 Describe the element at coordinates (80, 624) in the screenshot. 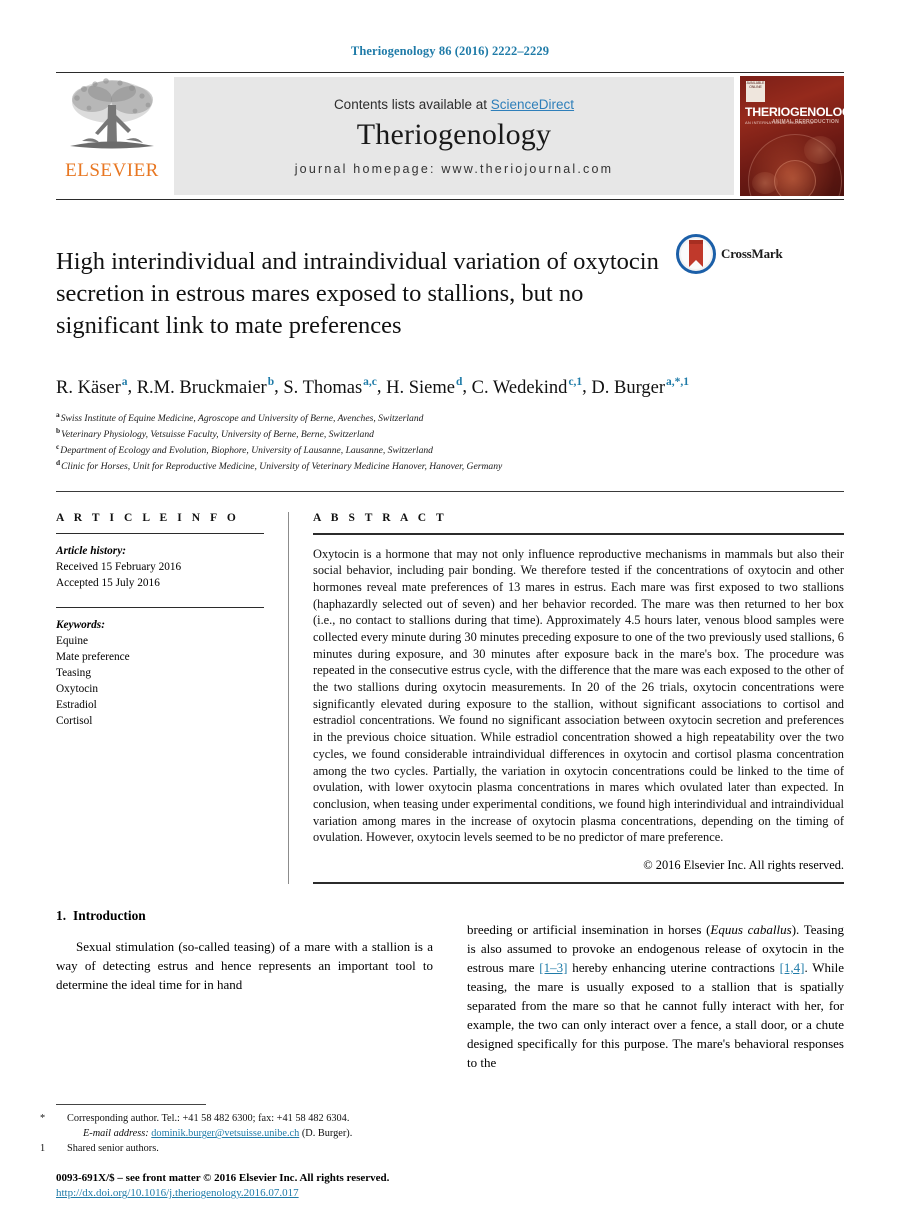

I see `keywords-label: Keywords:` at that location.